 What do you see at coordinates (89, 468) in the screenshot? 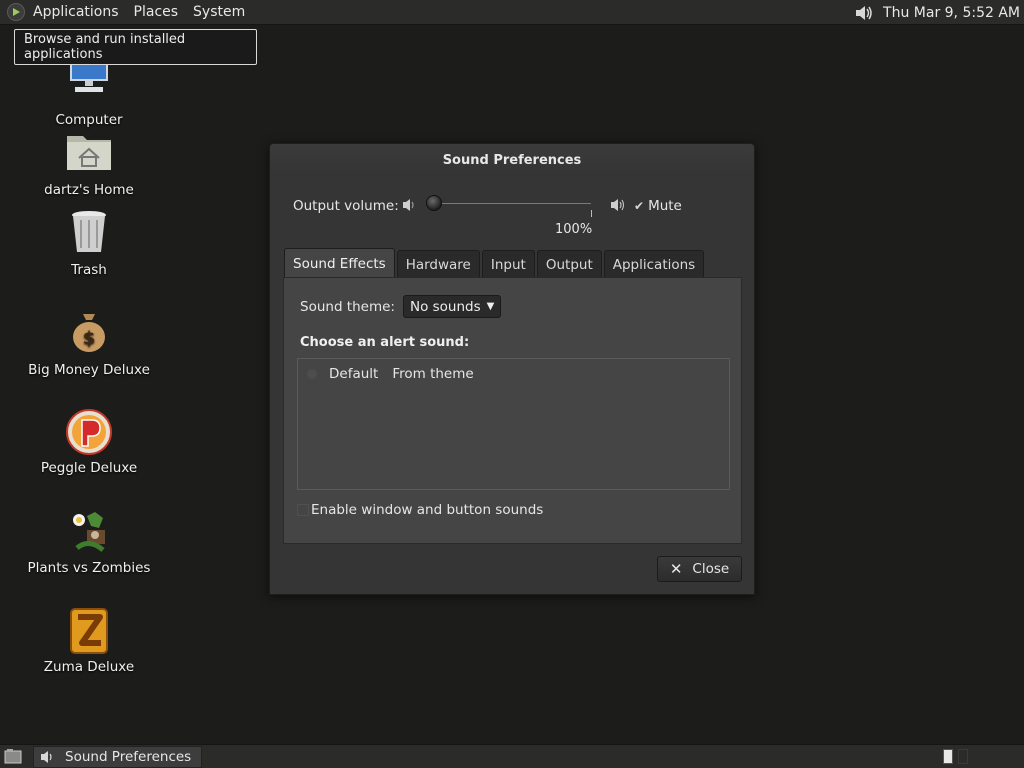
I see `desktop-icon-label: Peggle Deluxe` at bounding box center [89, 468].